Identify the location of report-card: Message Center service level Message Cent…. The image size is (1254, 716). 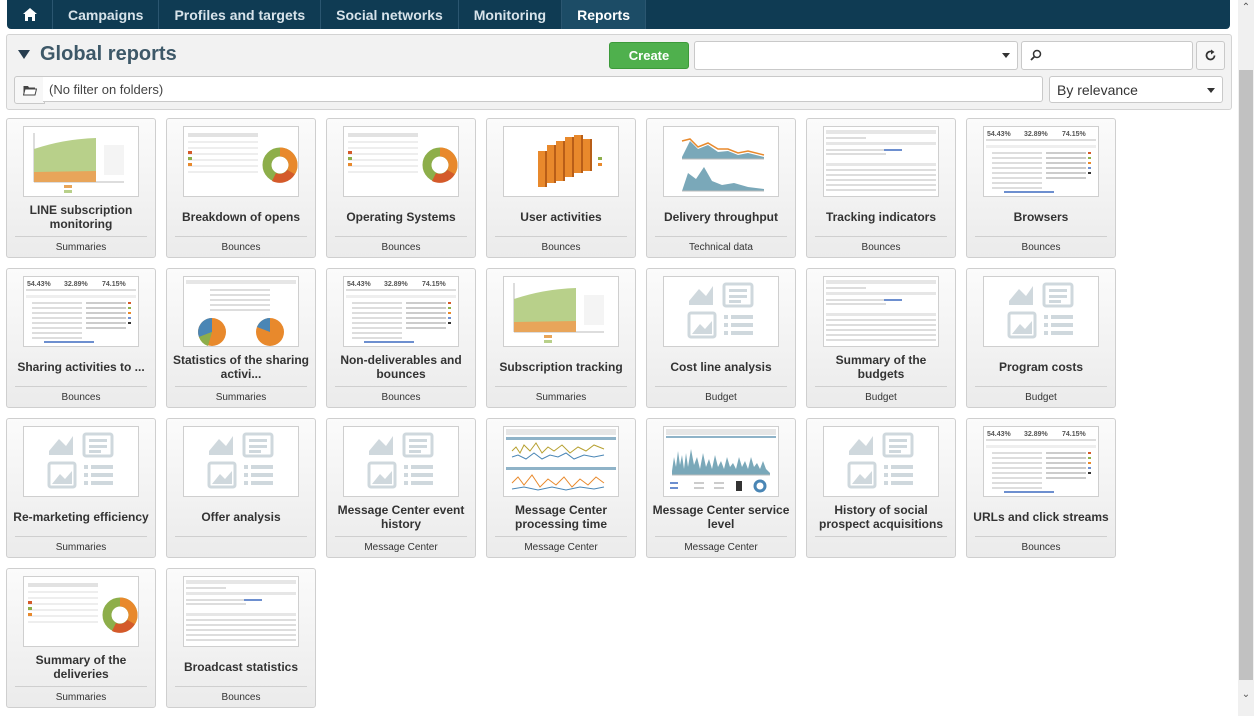
(721, 488).